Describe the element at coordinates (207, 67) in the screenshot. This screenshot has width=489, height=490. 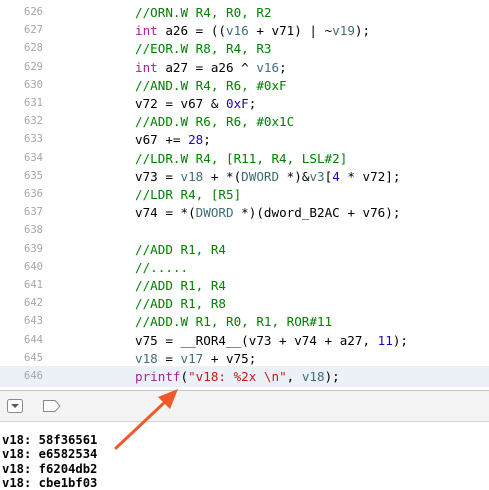
I see `code-token: a27 = a26 ^` at that location.